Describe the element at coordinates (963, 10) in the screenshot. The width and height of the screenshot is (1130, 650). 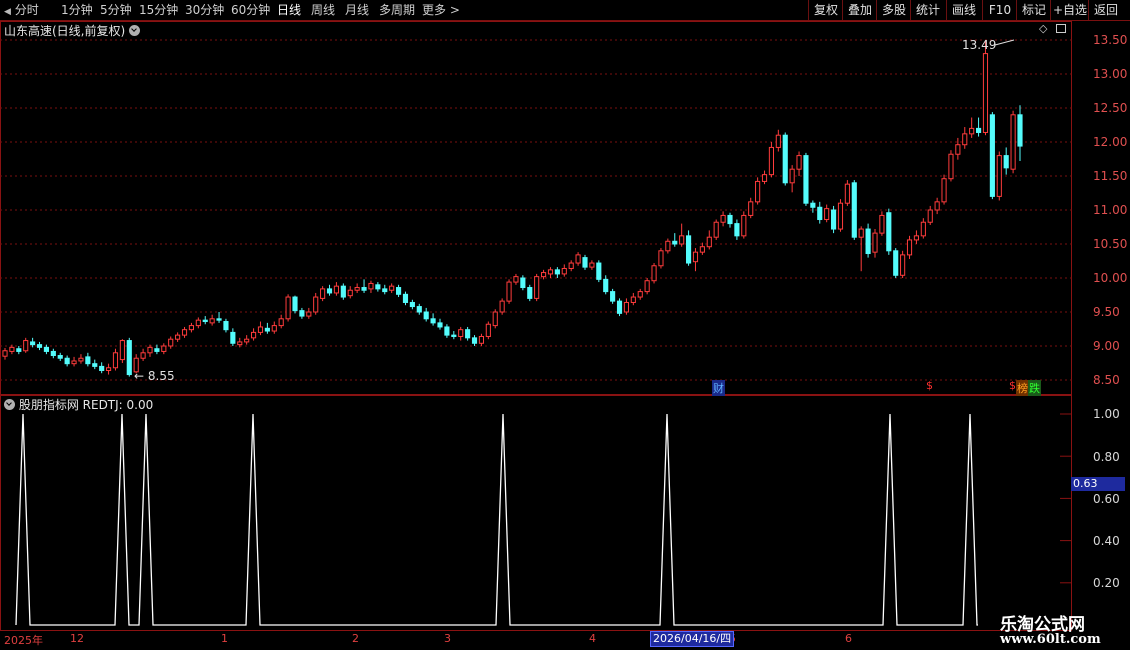
I see `draw-line-button: 画线` at that location.